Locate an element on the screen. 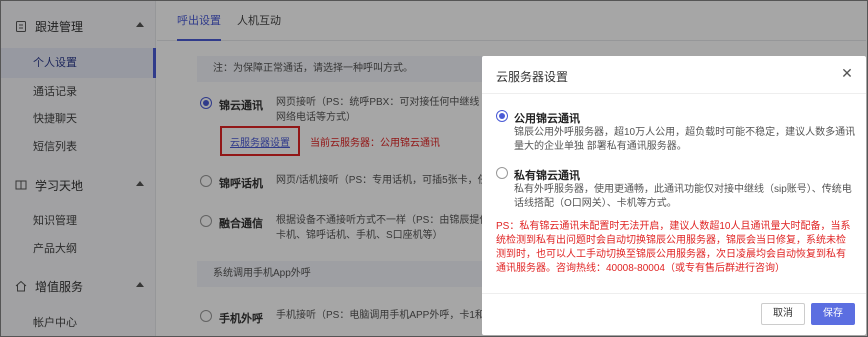 This screenshot has height=337, width=868. modal-title: 云服务器设置 is located at coordinates (532, 77).